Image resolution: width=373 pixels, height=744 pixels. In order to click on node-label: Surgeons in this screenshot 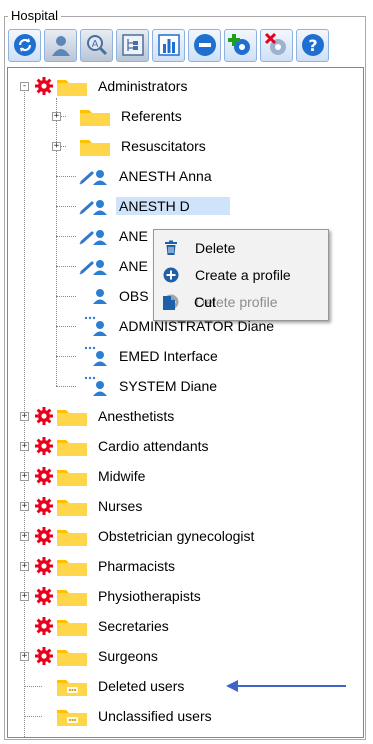, I will do `click(128, 656)`.